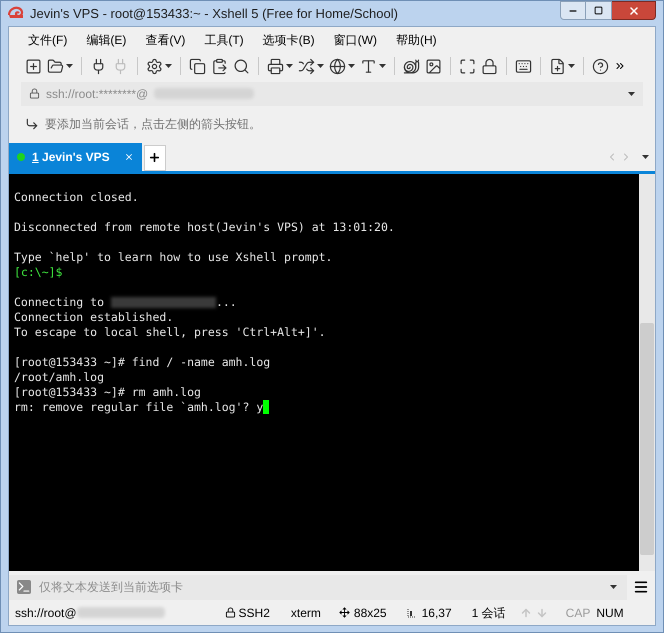 The image size is (664, 633). I want to click on scrollbar-thumb, so click(647, 438).